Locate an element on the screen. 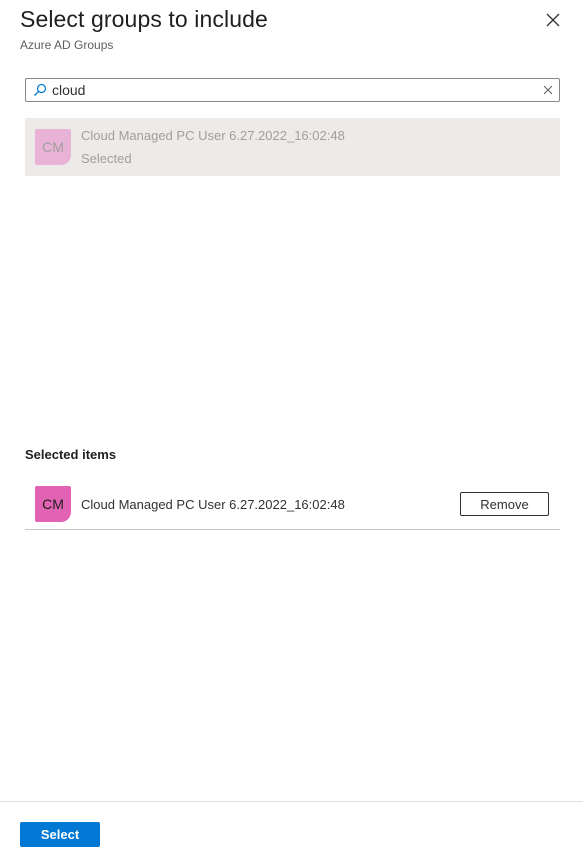 The height and width of the screenshot is (865, 583). close-icon is located at coordinates (553, 20).